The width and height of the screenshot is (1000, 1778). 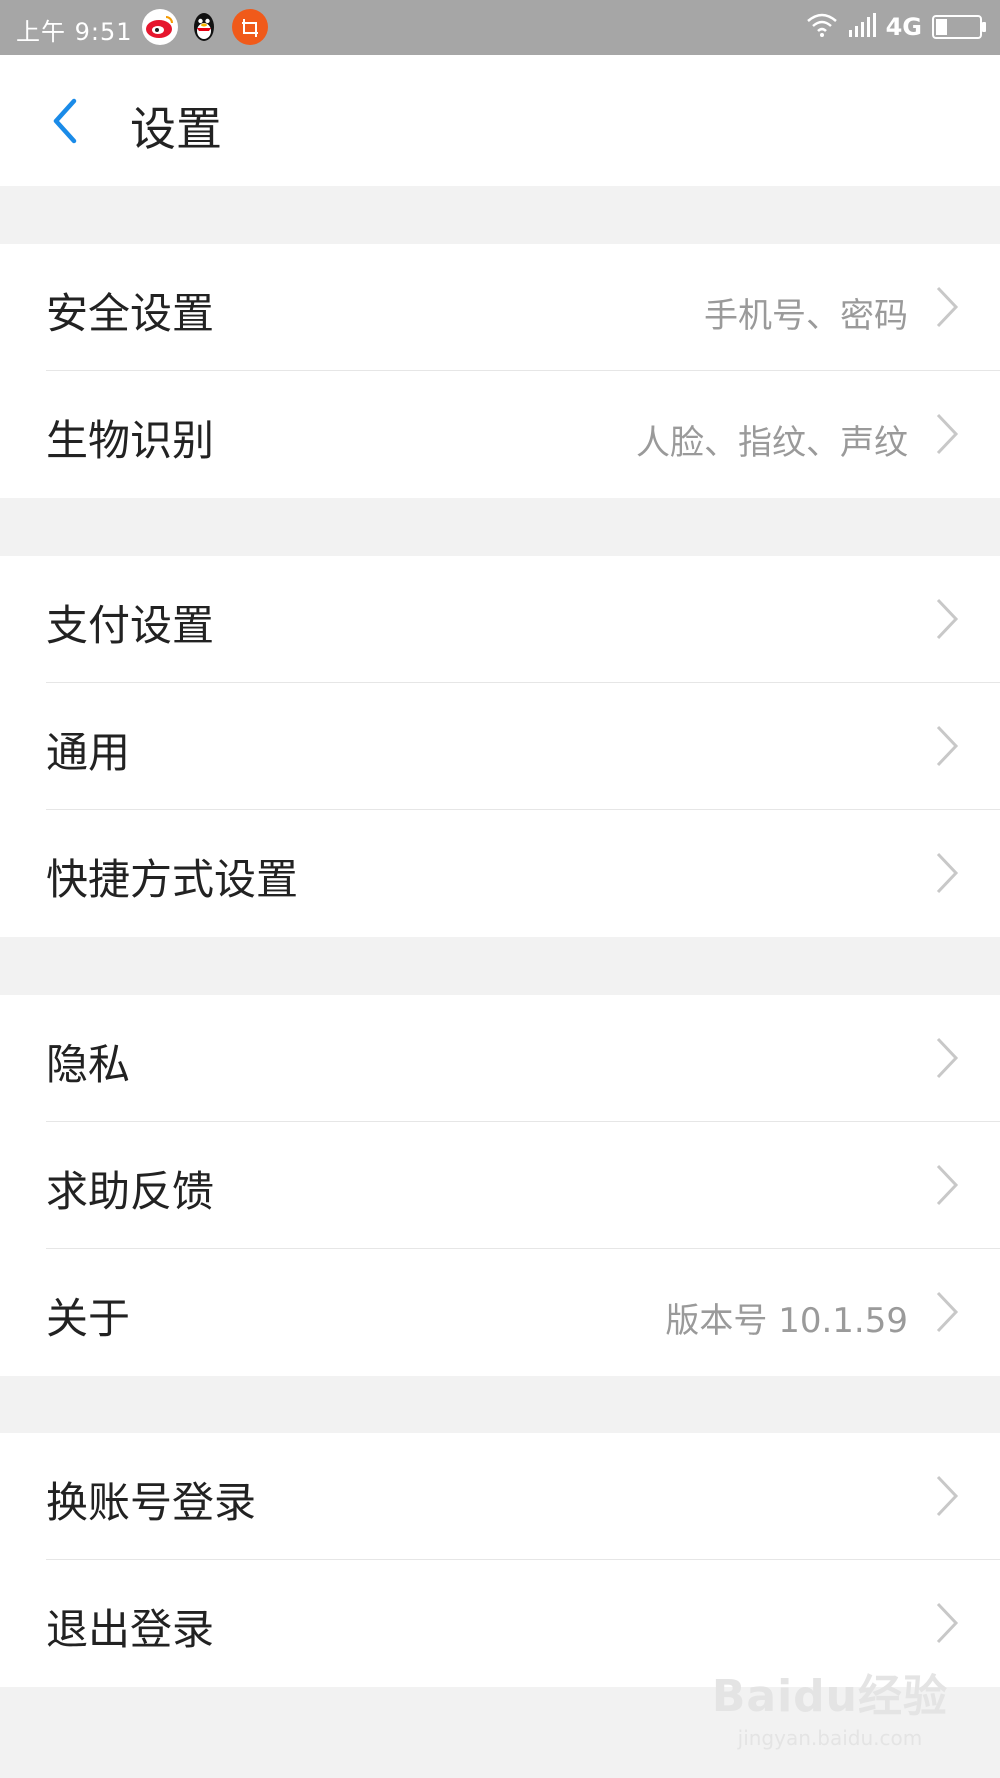 What do you see at coordinates (523, 619) in the screenshot?
I see `settings-row-payment: 支付设置` at bounding box center [523, 619].